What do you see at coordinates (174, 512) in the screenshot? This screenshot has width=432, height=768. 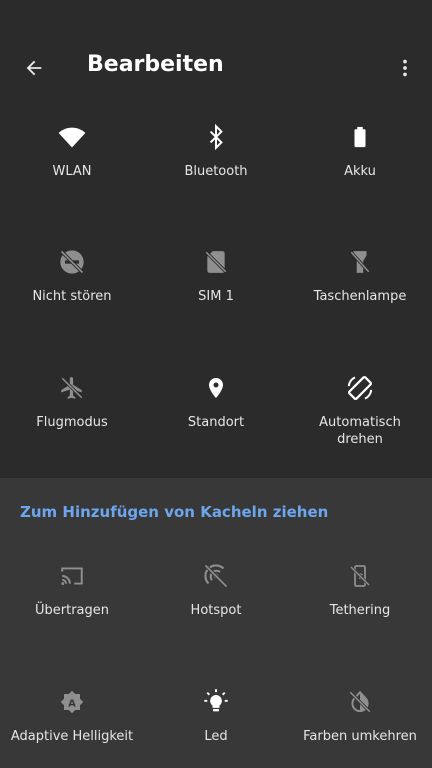 I see `drag-to-add-hint: Zum Hinzufügen von Kacheln ziehen` at bounding box center [174, 512].